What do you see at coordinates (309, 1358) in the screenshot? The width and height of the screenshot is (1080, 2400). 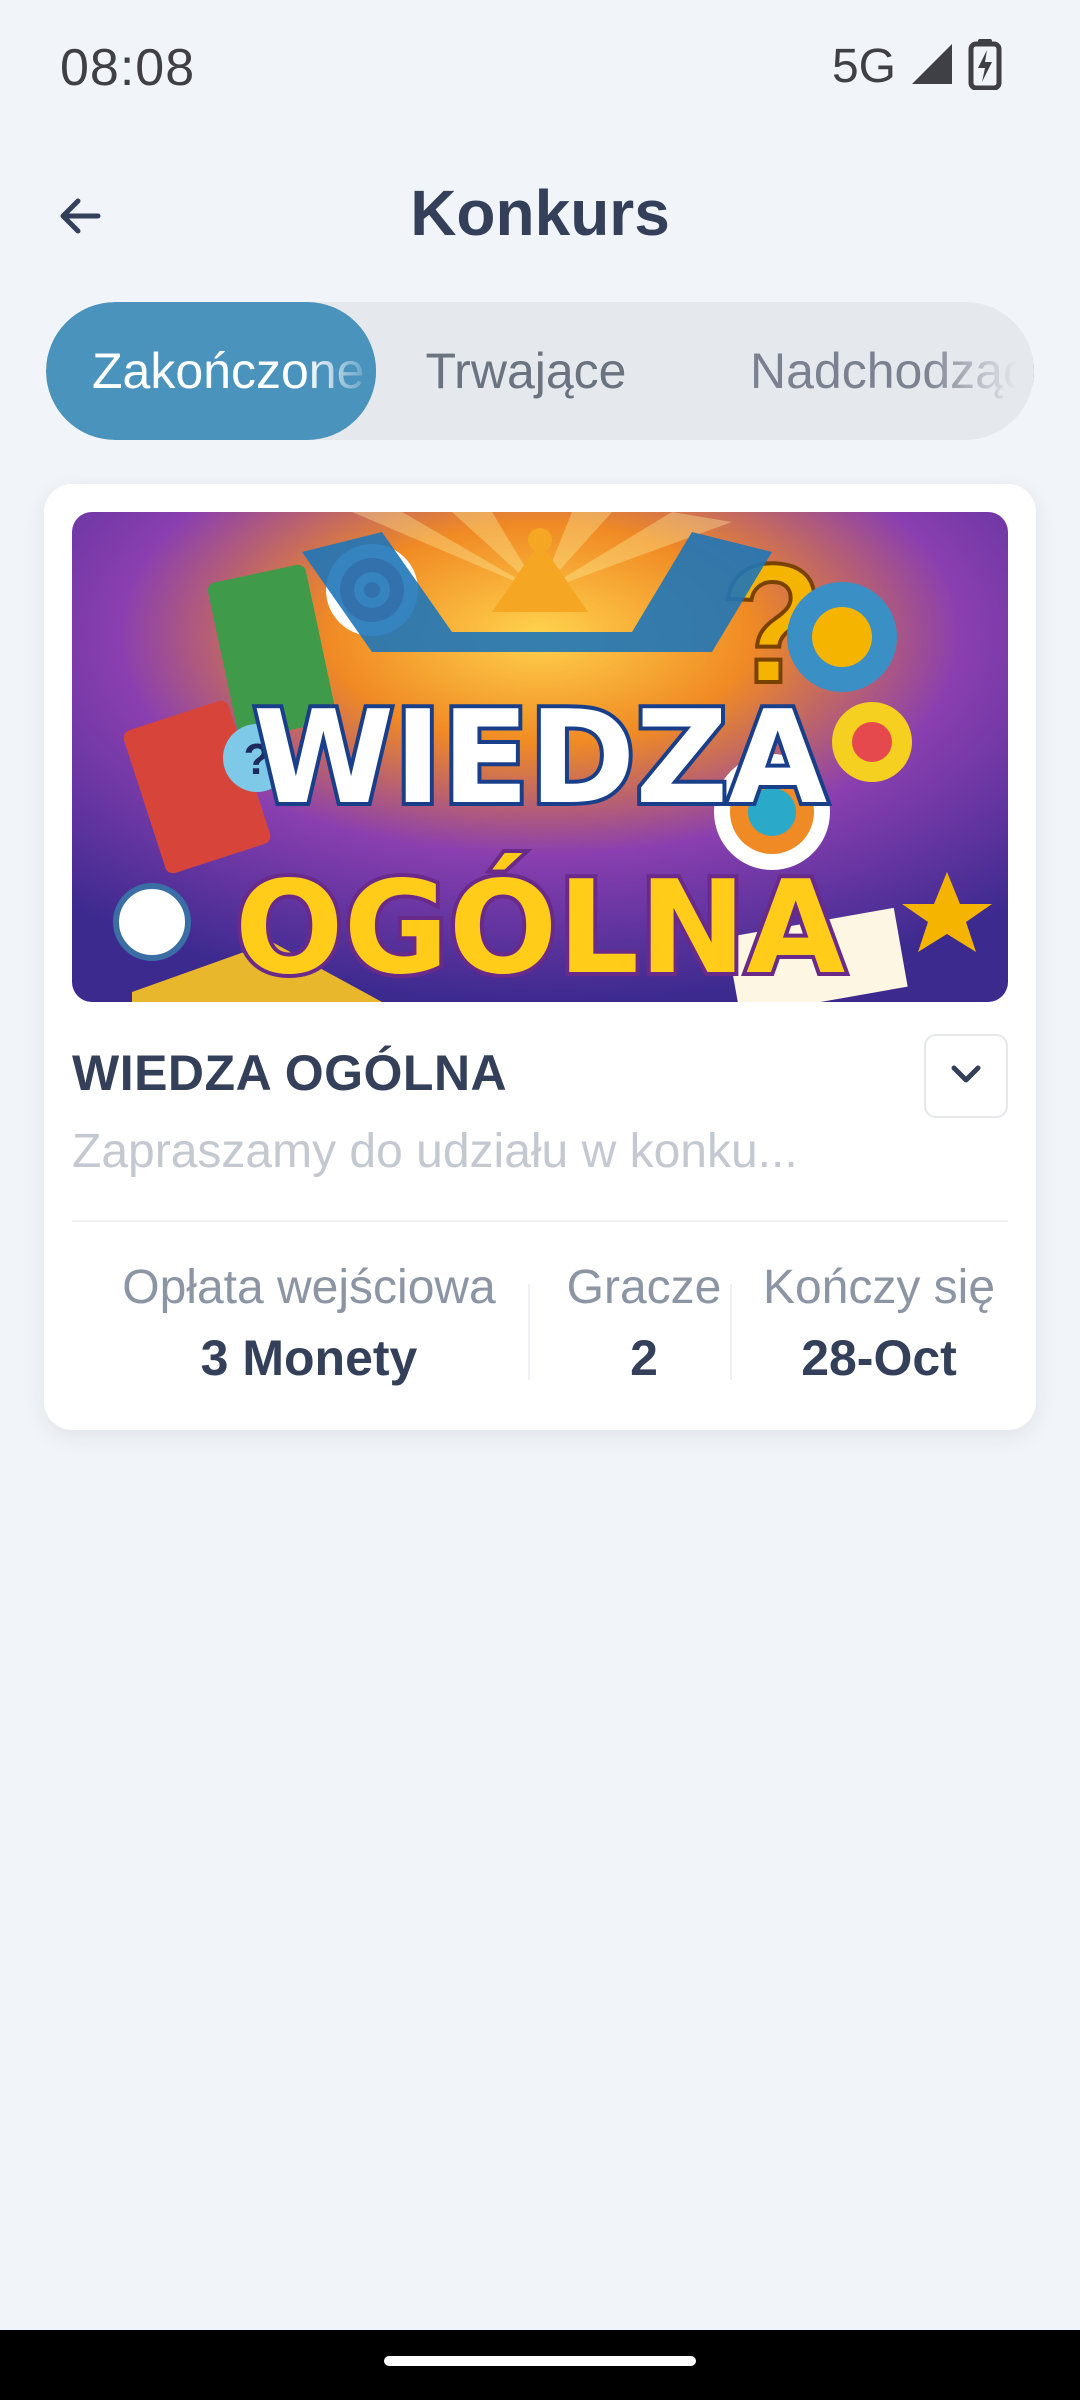 I see `stat-value: 3 Monety` at bounding box center [309, 1358].